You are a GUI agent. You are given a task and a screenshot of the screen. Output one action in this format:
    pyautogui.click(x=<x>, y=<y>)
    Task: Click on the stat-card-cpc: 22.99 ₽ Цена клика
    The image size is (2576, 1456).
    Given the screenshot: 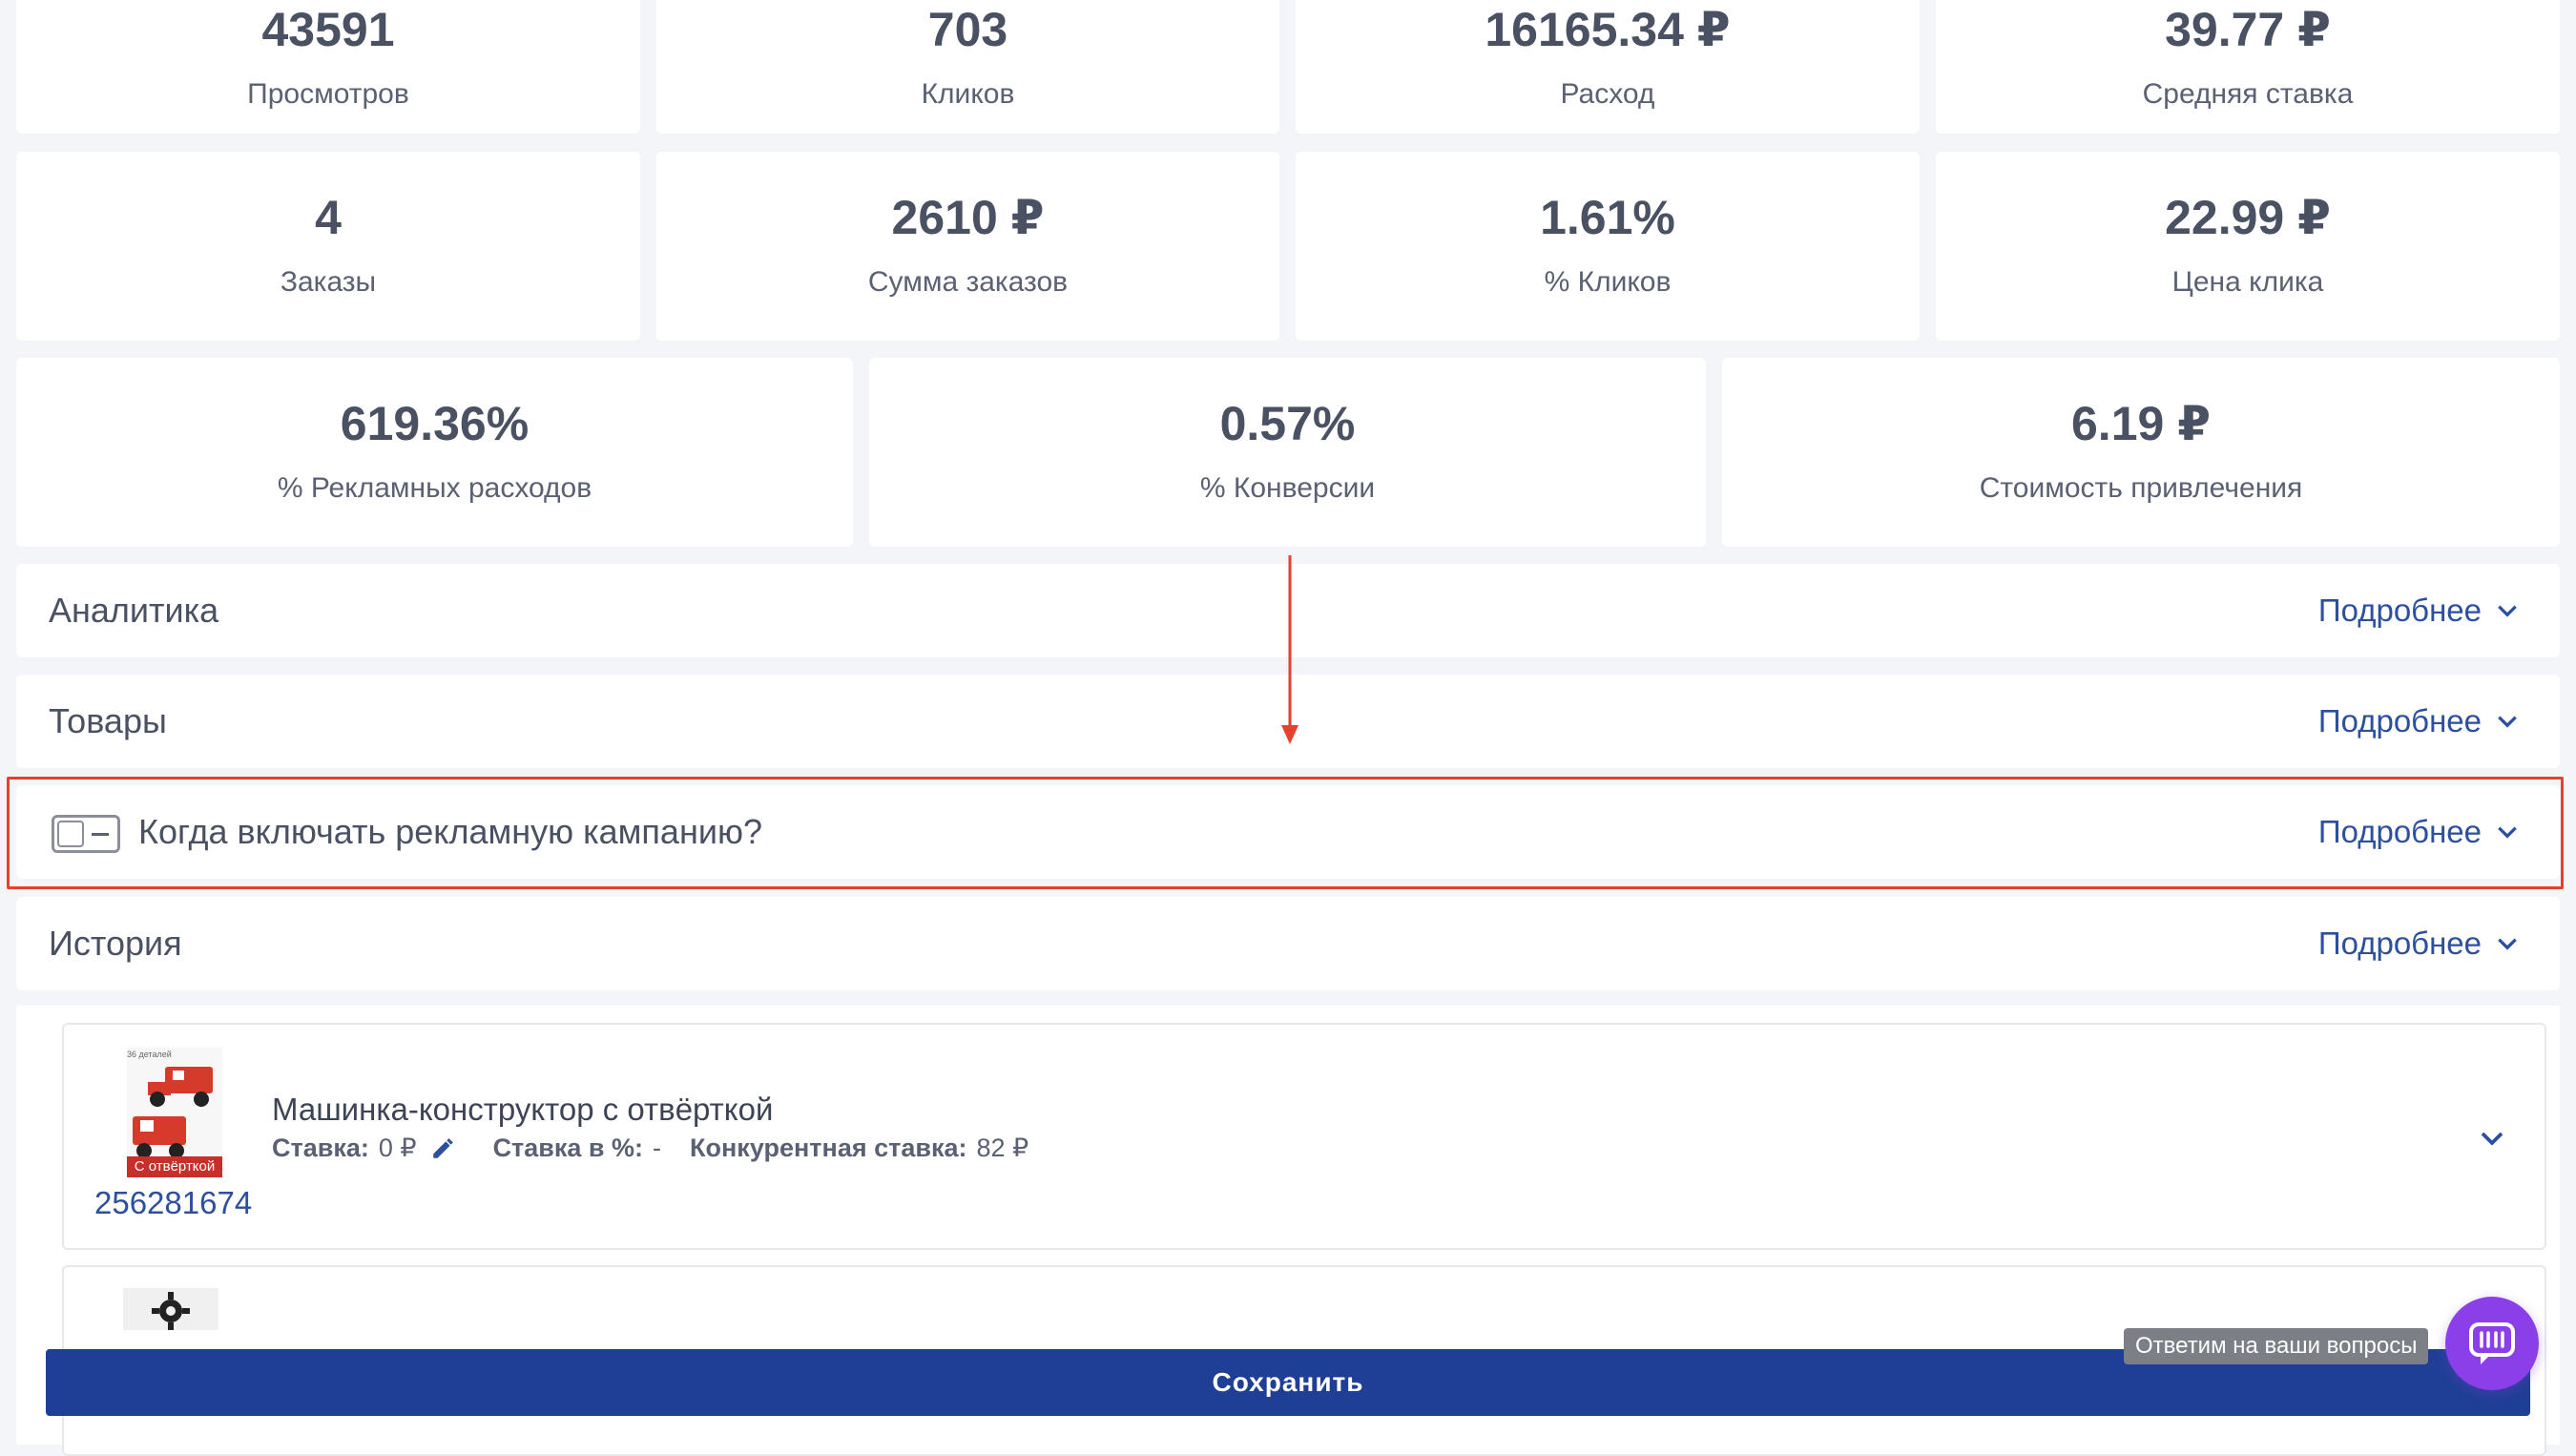 What is the action you would take?
    pyautogui.click(x=2248, y=247)
    